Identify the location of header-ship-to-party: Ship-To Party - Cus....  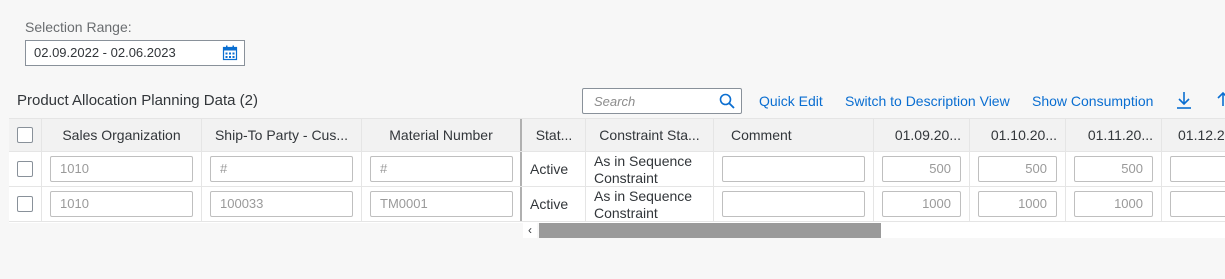
(282, 135).